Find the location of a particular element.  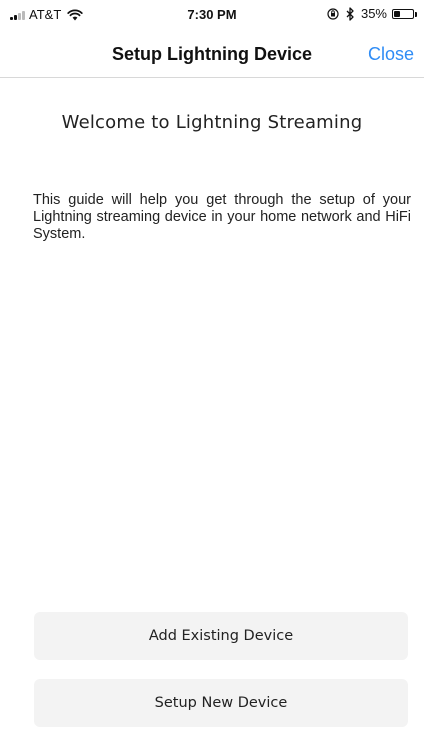

orientation-lock-icon is located at coordinates (333, 13).